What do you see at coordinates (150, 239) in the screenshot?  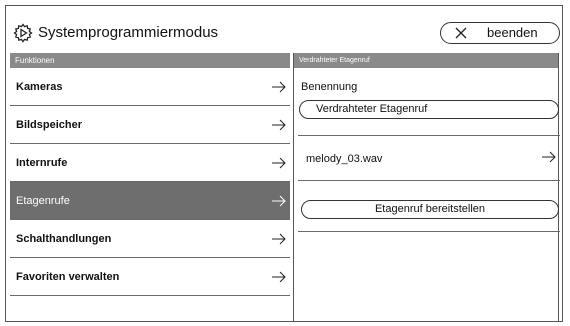 I see `menu-item-schalthandlungen: Schalthandlungen` at bounding box center [150, 239].